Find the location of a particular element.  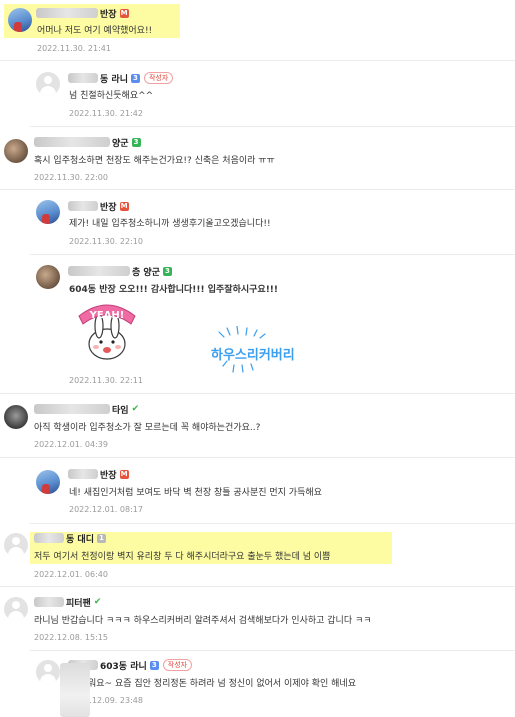

comment-date: 2022.12.08. 15:15 is located at coordinates (71, 637).